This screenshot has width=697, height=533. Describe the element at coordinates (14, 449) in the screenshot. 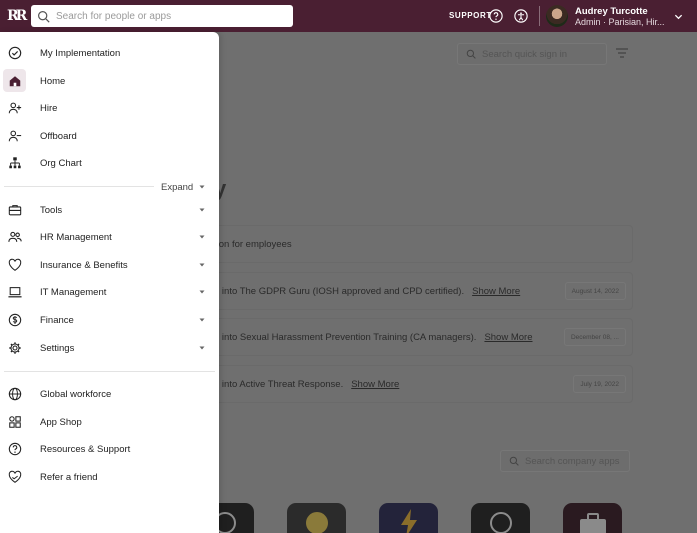

I see `question-icon` at that location.